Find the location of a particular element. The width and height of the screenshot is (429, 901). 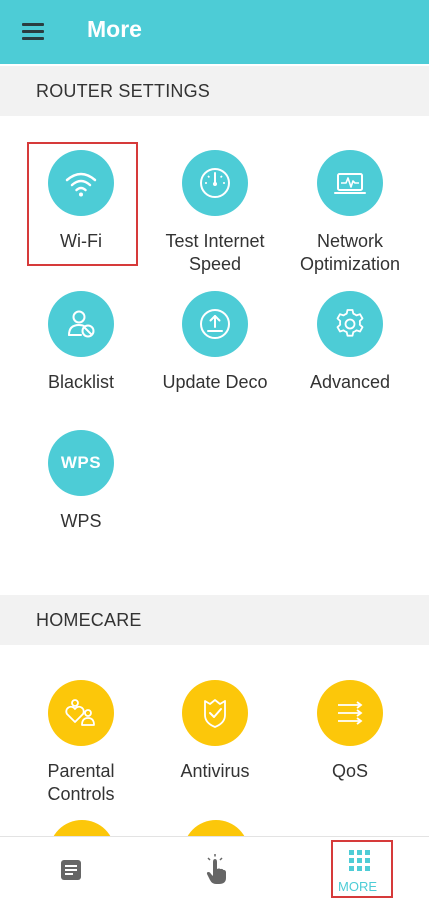

test-internet-speed-tile: Test Internet Speed is located at coordinates (215, 213).